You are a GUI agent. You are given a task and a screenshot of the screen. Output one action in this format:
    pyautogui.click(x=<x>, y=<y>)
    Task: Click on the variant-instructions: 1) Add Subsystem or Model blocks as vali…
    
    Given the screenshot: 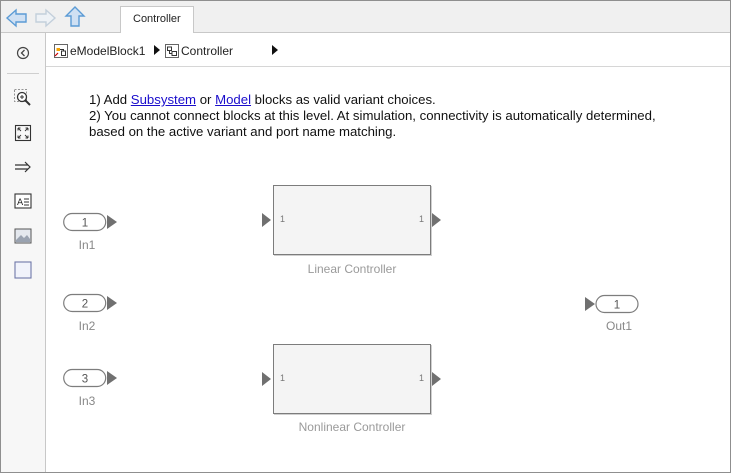 What is the action you would take?
    pyautogui.click(x=389, y=116)
    